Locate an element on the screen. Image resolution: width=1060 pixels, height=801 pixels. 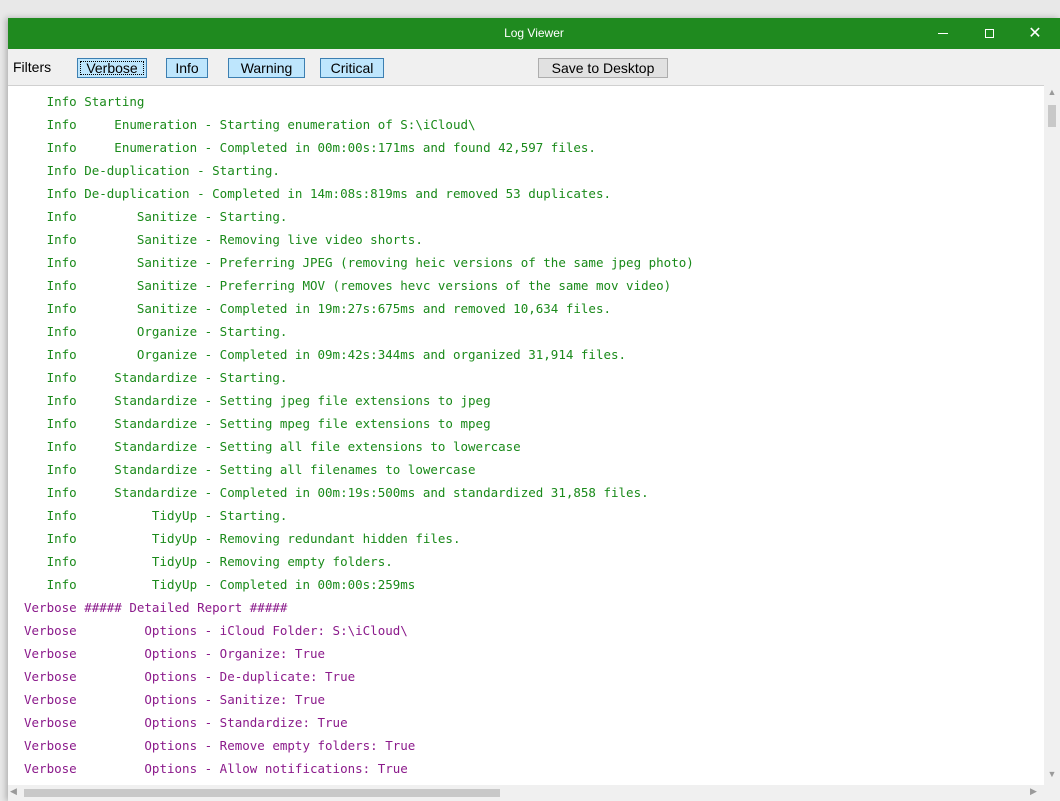
vertical-scroll-thumb is located at coordinates (1052, 116).